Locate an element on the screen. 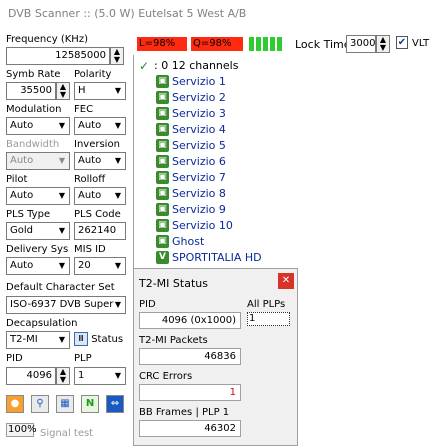  rolloff-select: Auto ▼ is located at coordinates (100, 196).